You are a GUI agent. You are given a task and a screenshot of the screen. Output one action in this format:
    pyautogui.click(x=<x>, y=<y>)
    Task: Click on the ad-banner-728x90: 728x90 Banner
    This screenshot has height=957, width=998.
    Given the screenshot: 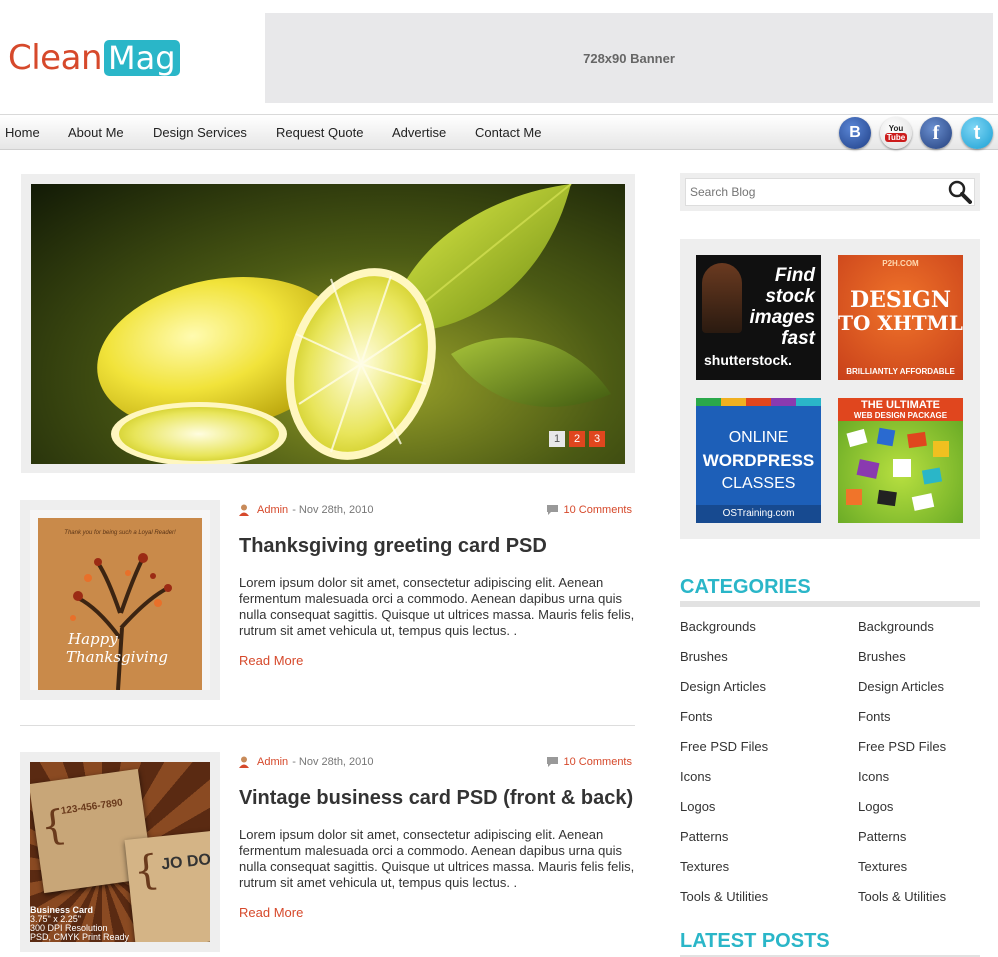 What is the action you would take?
    pyautogui.click(x=629, y=58)
    